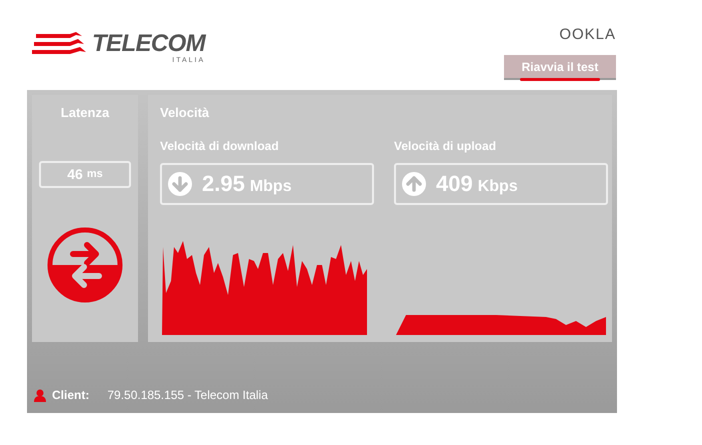 The height and width of the screenshot is (445, 702). Describe the element at coordinates (187, 395) in the screenshot. I see `client-value: 79.50.185.155 - Telecom Italia` at that location.